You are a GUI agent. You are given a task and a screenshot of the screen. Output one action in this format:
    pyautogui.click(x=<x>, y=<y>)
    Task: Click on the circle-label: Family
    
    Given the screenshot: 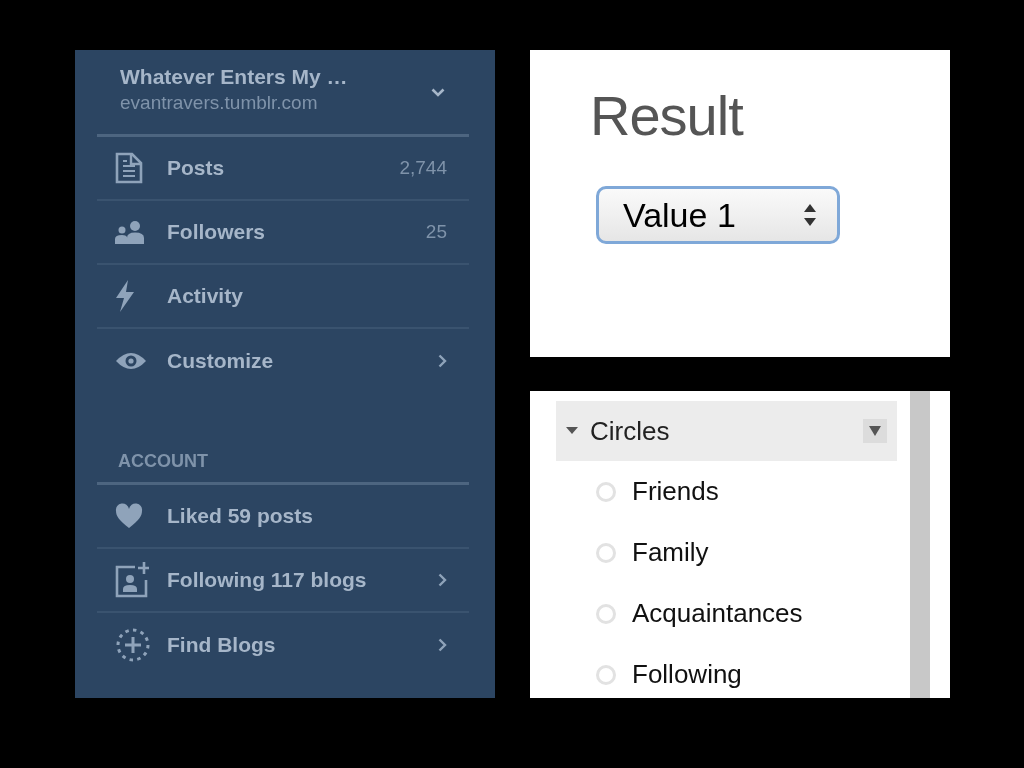 What is the action you would take?
    pyautogui.click(x=670, y=552)
    